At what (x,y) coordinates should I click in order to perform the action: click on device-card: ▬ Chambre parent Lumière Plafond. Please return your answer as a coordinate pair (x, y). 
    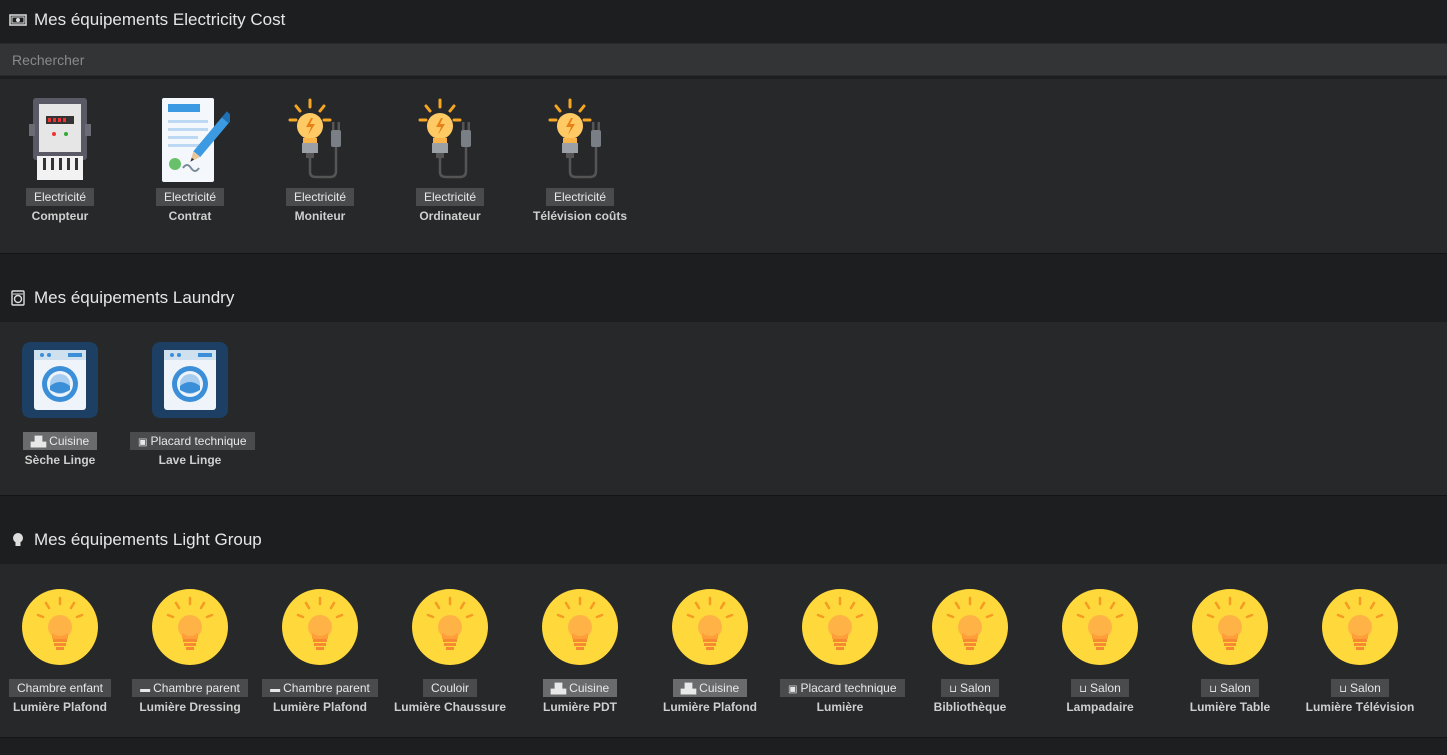
    Looking at the image, I should click on (320, 651).